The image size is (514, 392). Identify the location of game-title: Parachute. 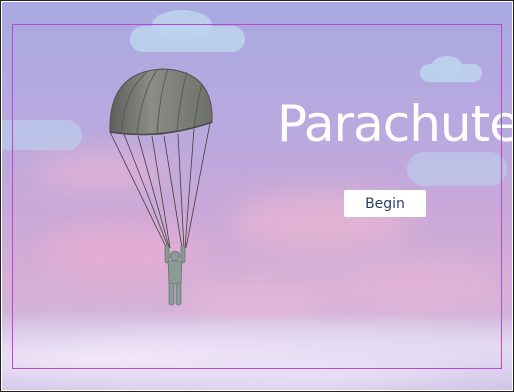
(394, 124).